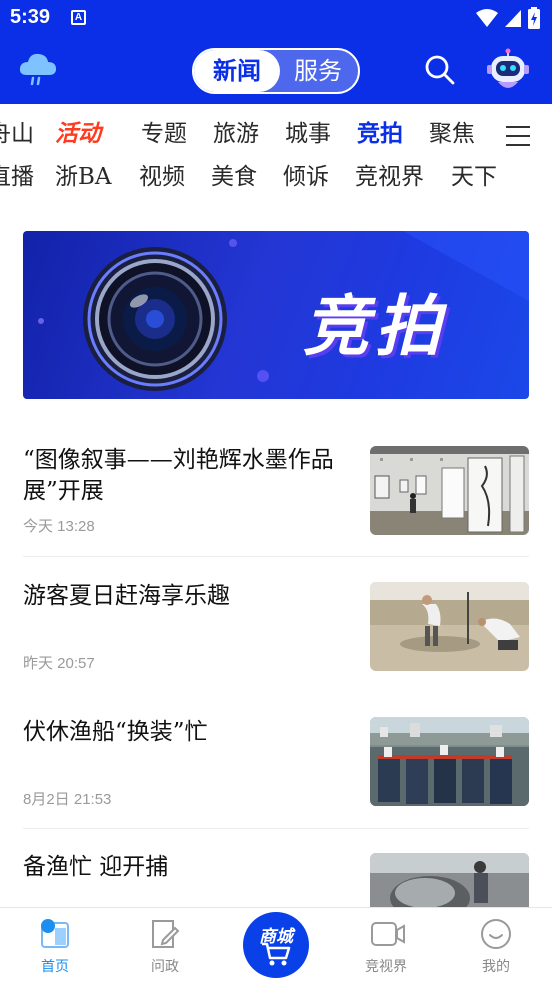 The width and height of the screenshot is (552, 983). I want to click on notification-icon: A, so click(78, 17).